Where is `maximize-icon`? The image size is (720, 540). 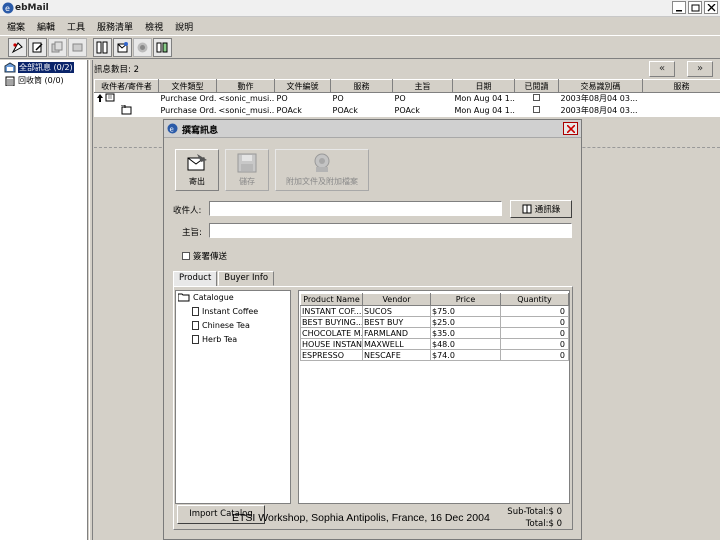 maximize-icon is located at coordinates (695, 8).